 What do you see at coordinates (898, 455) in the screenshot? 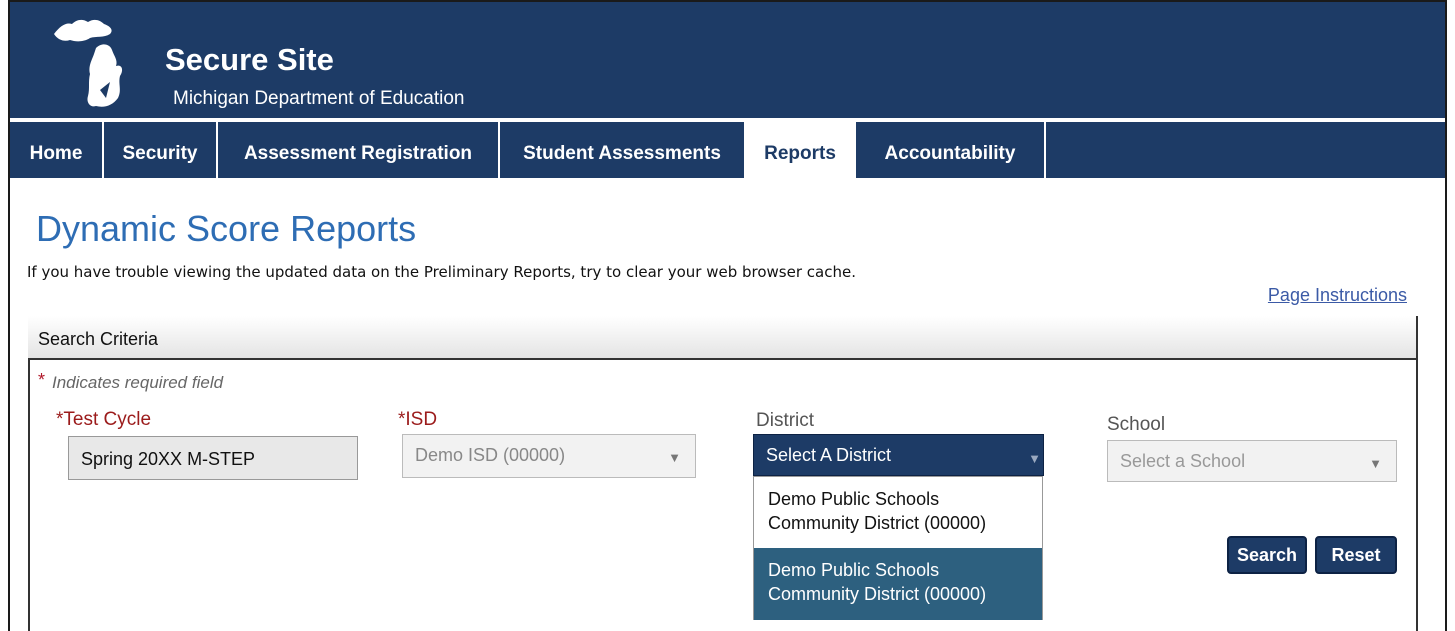
I see `district-select: Select A District ▼` at bounding box center [898, 455].